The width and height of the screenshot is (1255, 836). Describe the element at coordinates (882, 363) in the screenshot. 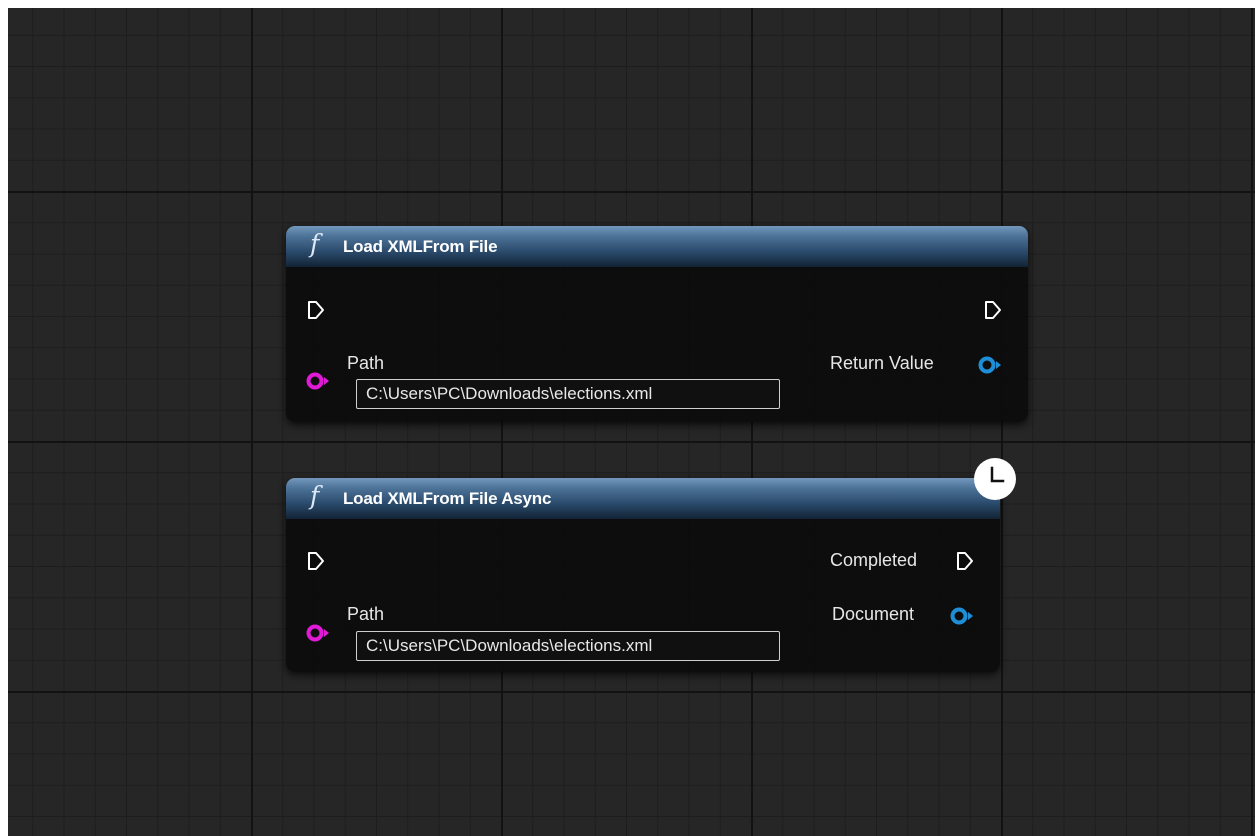

I see `return-value-label: Return Value` at that location.